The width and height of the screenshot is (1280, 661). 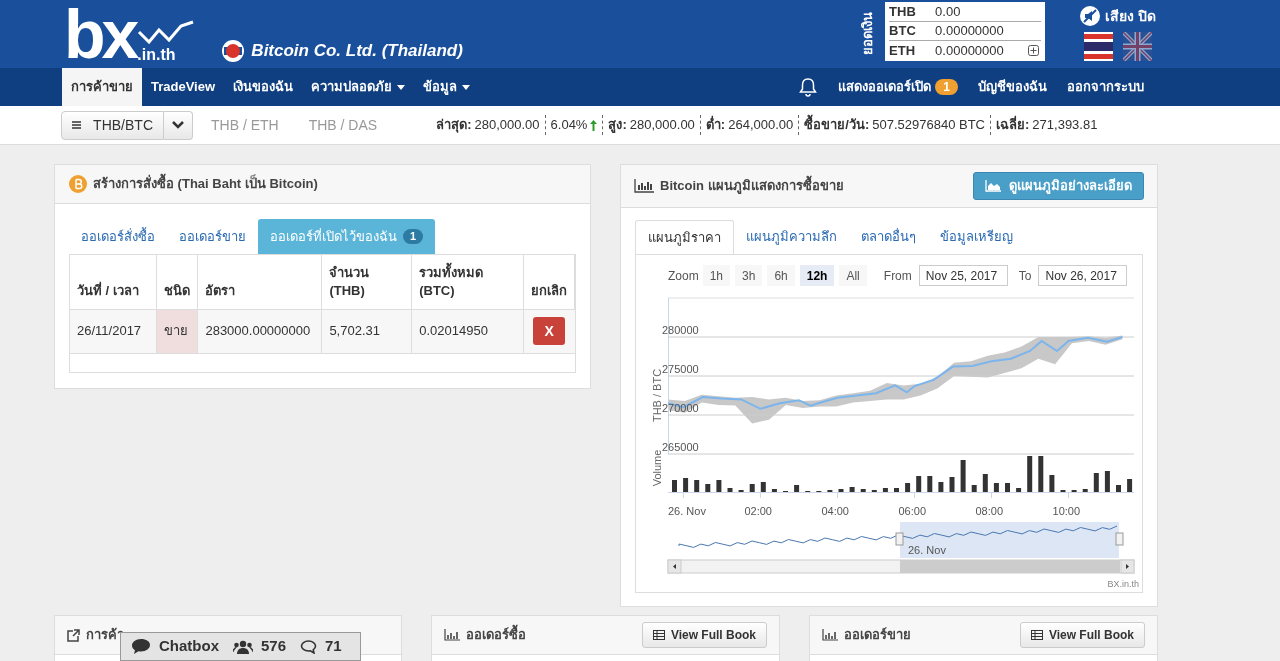 What do you see at coordinates (118, 236) in the screenshot?
I see `tab: ออเดอร์สั่งซื้อ` at bounding box center [118, 236].